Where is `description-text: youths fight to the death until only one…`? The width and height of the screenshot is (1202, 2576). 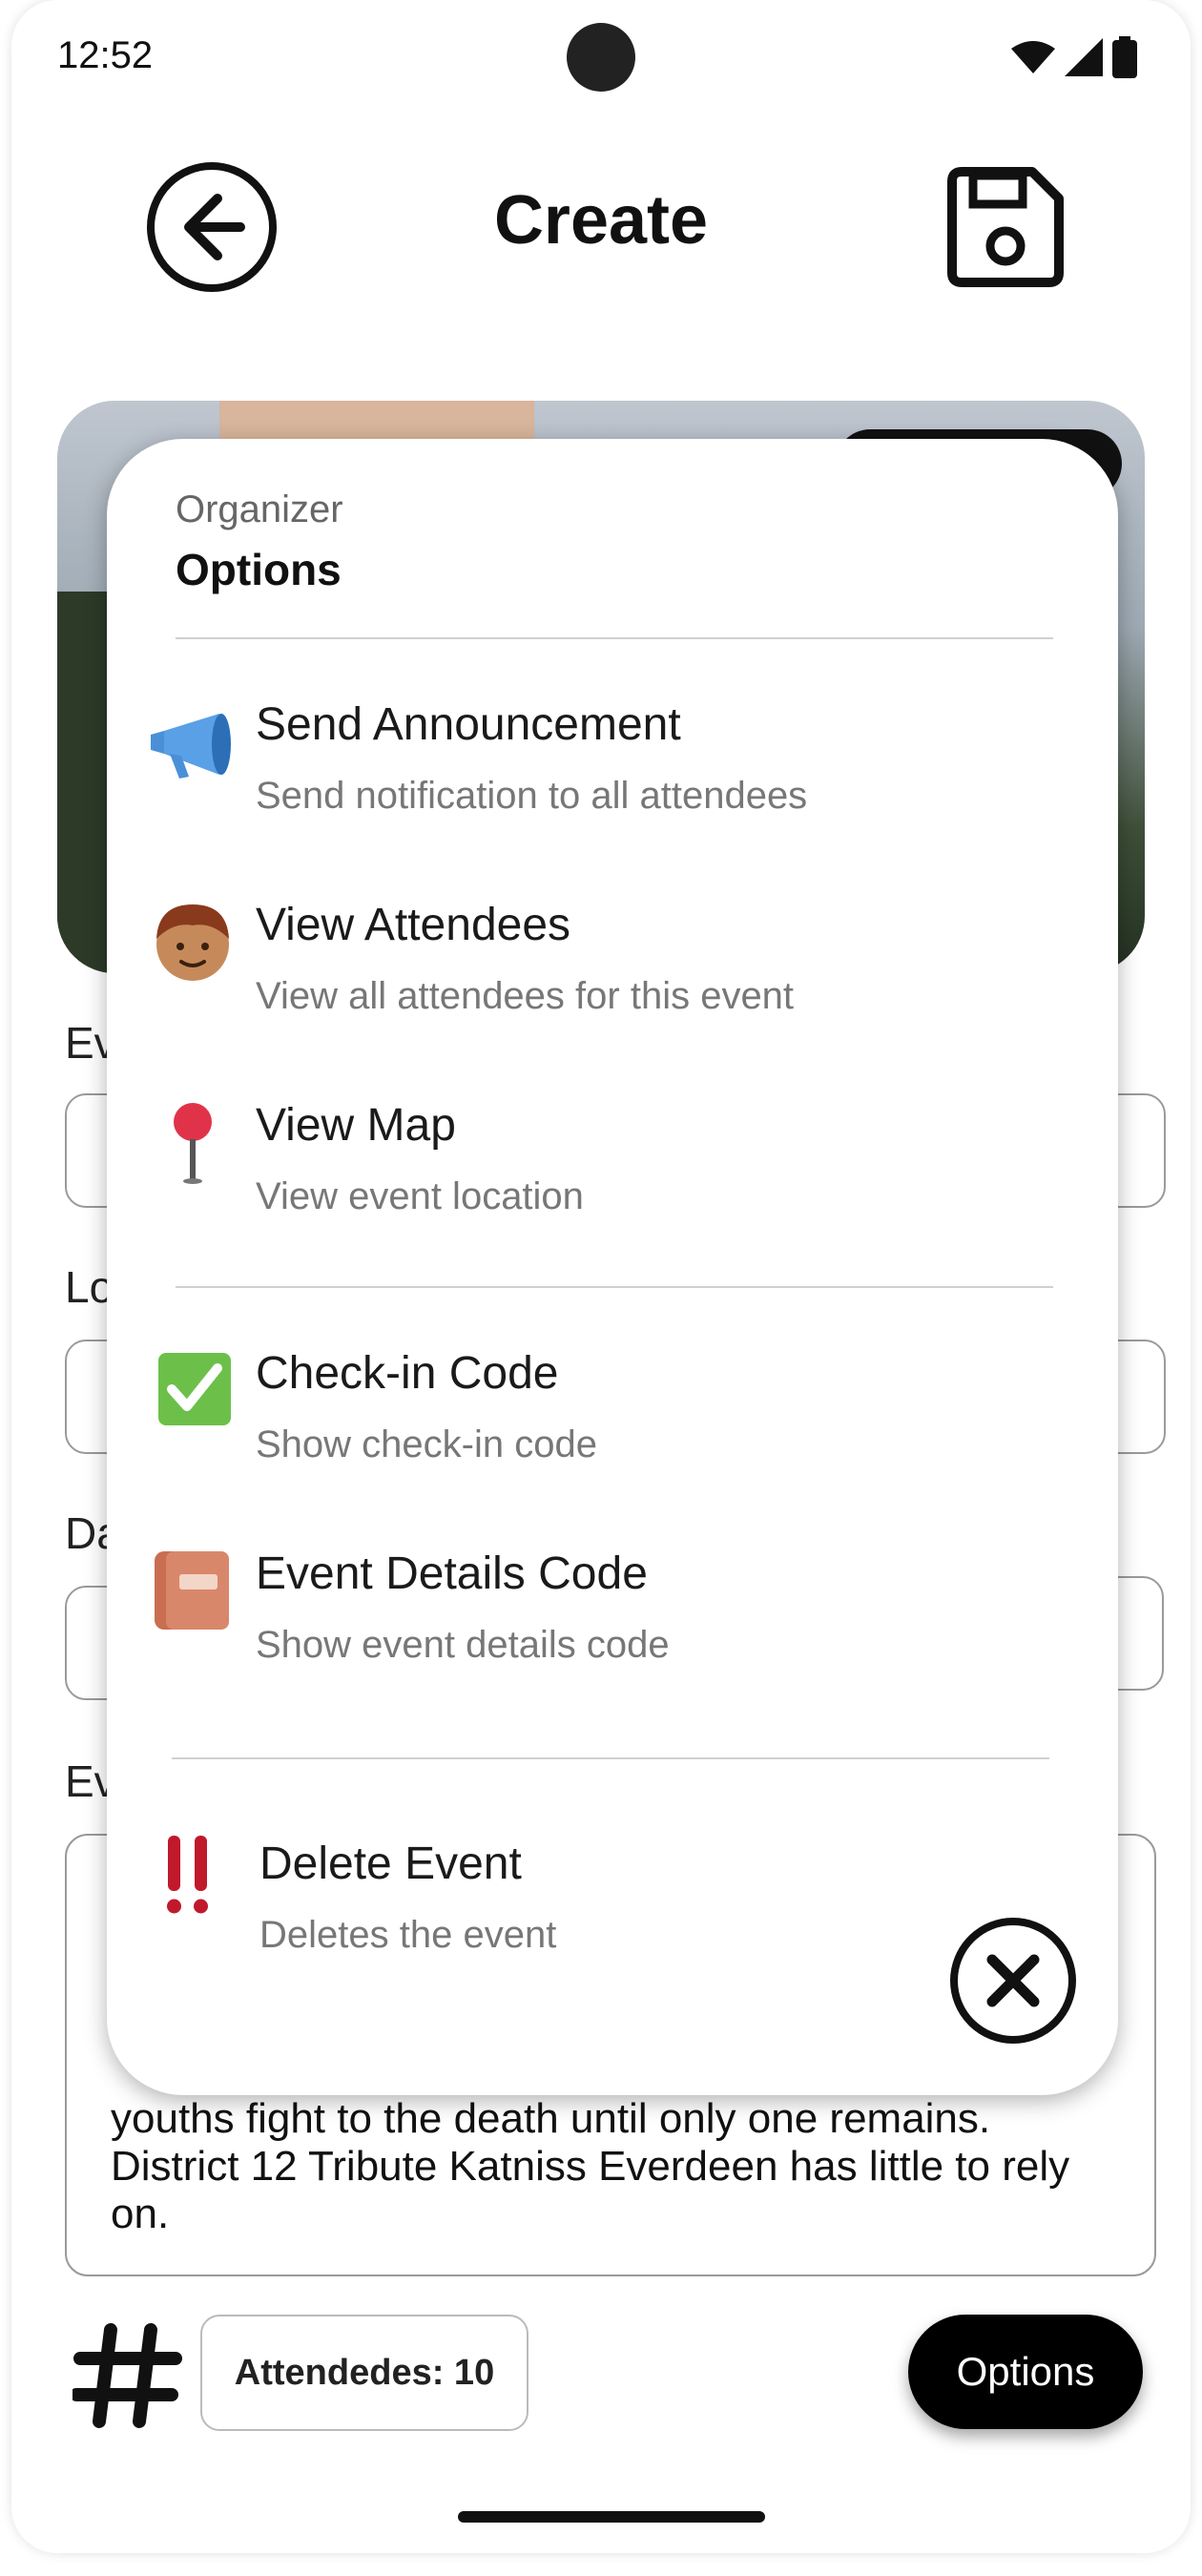
description-text: youths fight to the death until only one… is located at coordinates (590, 2166).